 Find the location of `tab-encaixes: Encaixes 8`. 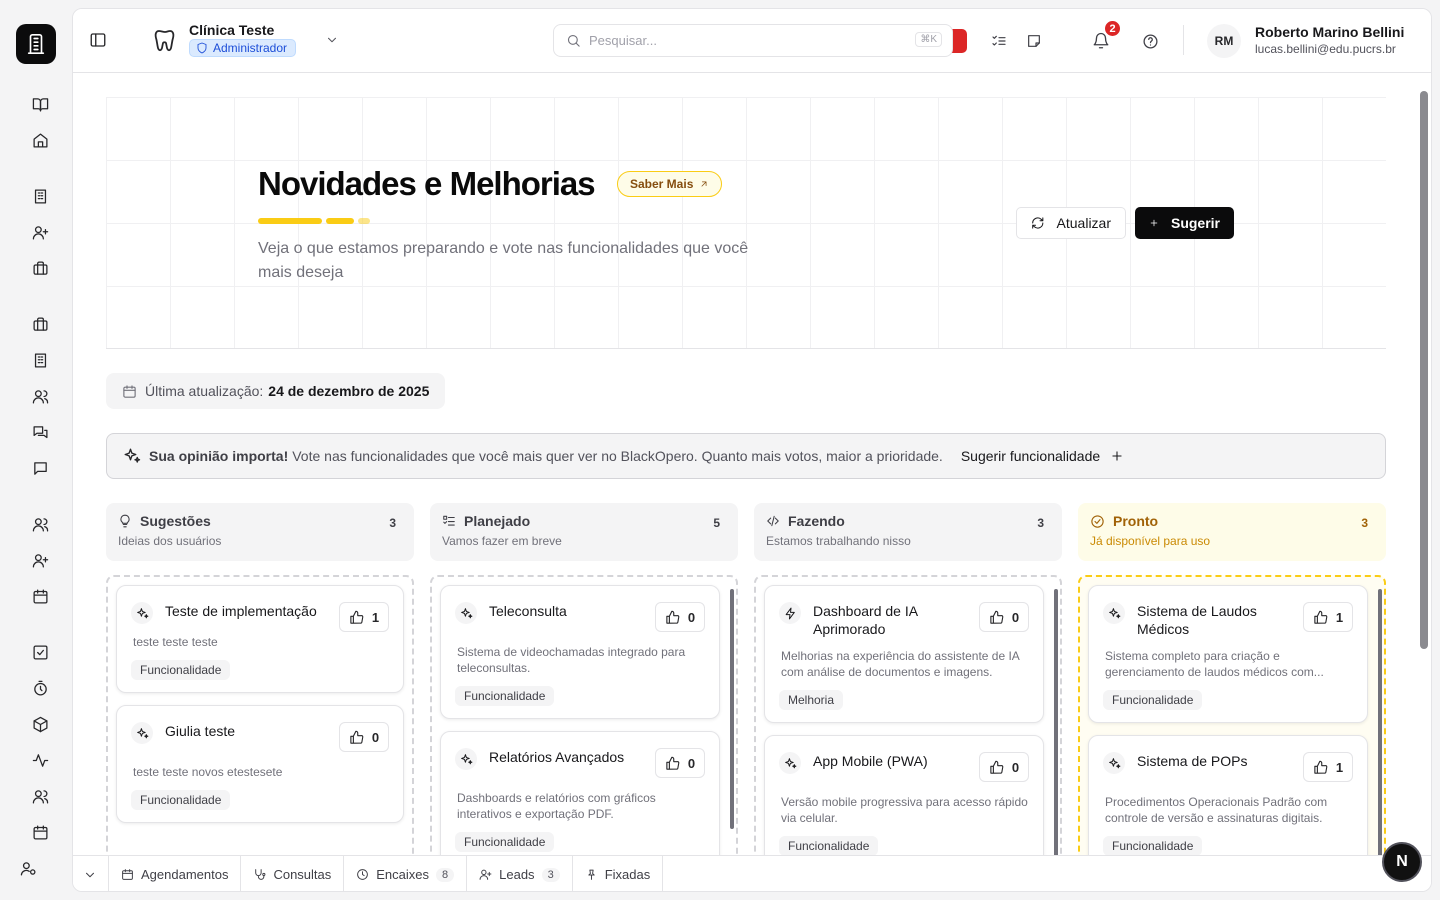

tab-encaixes: Encaixes 8 is located at coordinates (406, 873).